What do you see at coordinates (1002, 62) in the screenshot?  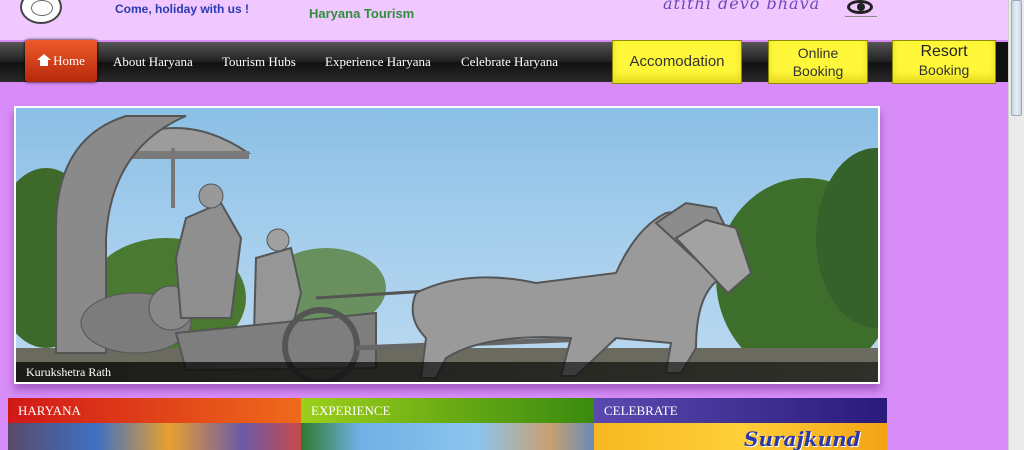 I see `nav-end-cap` at bounding box center [1002, 62].